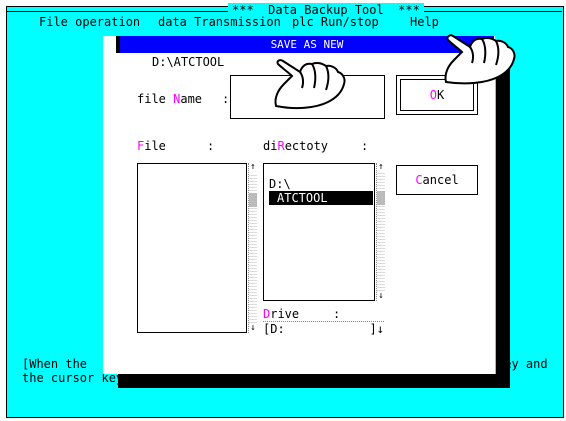 This screenshot has height=421, width=566. What do you see at coordinates (151, 146) in the screenshot?
I see `file-list-label: File` at bounding box center [151, 146].